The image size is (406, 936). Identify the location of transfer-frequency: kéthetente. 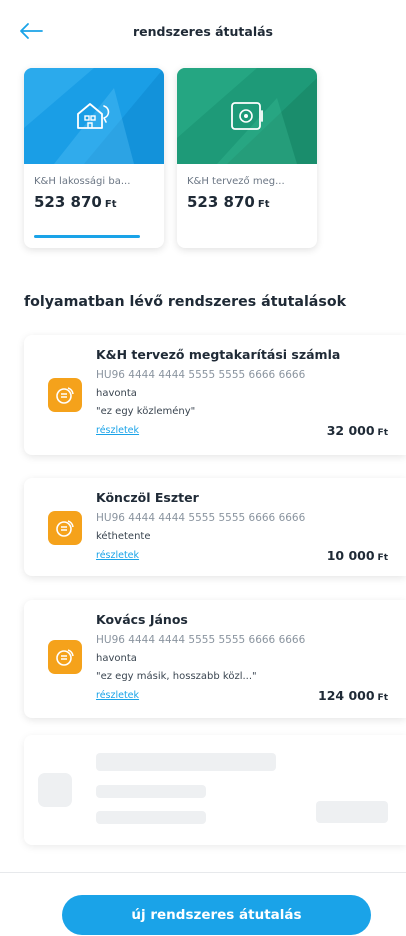
(123, 536).